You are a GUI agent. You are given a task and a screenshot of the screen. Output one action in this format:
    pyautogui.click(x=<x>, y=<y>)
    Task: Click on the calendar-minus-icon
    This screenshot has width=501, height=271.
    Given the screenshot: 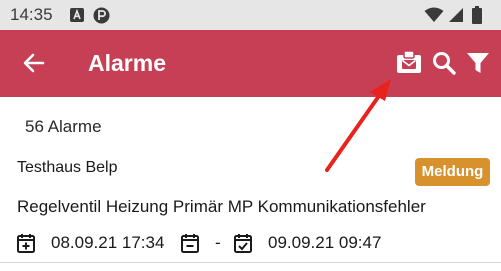 What is the action you would take?
    pyautogui.click(x=190, y=245)
    